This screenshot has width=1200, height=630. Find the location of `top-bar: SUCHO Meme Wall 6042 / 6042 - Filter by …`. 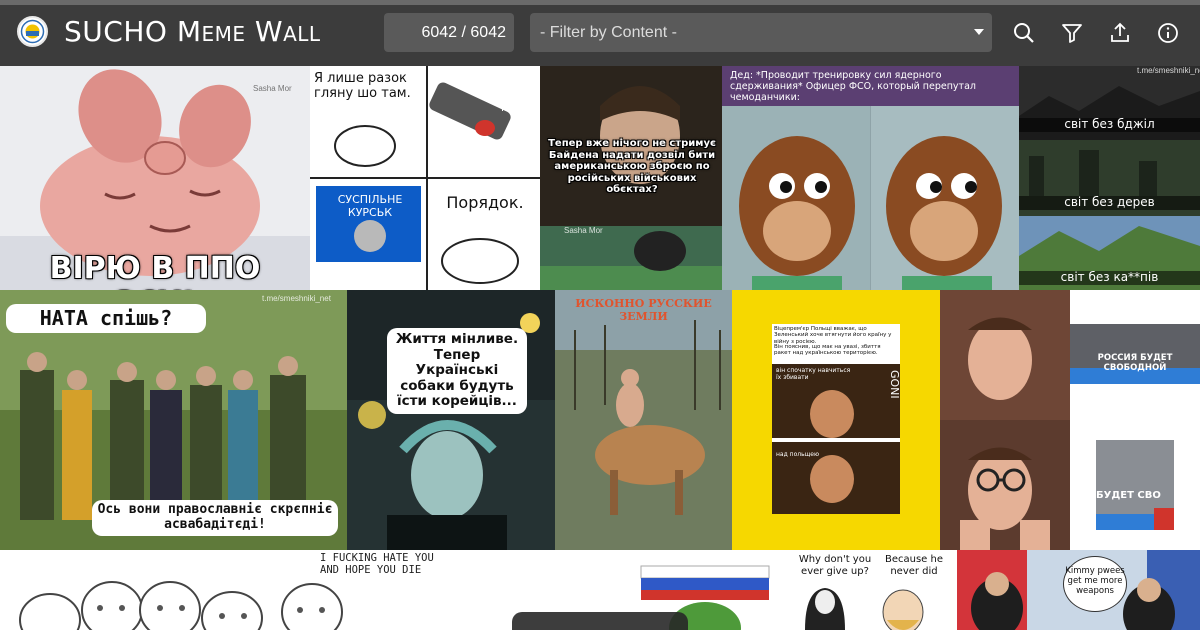

top-bar: SUCHO Meme Wall 6042 / 6042 - Filter by … is located at coordinates (600, 33).